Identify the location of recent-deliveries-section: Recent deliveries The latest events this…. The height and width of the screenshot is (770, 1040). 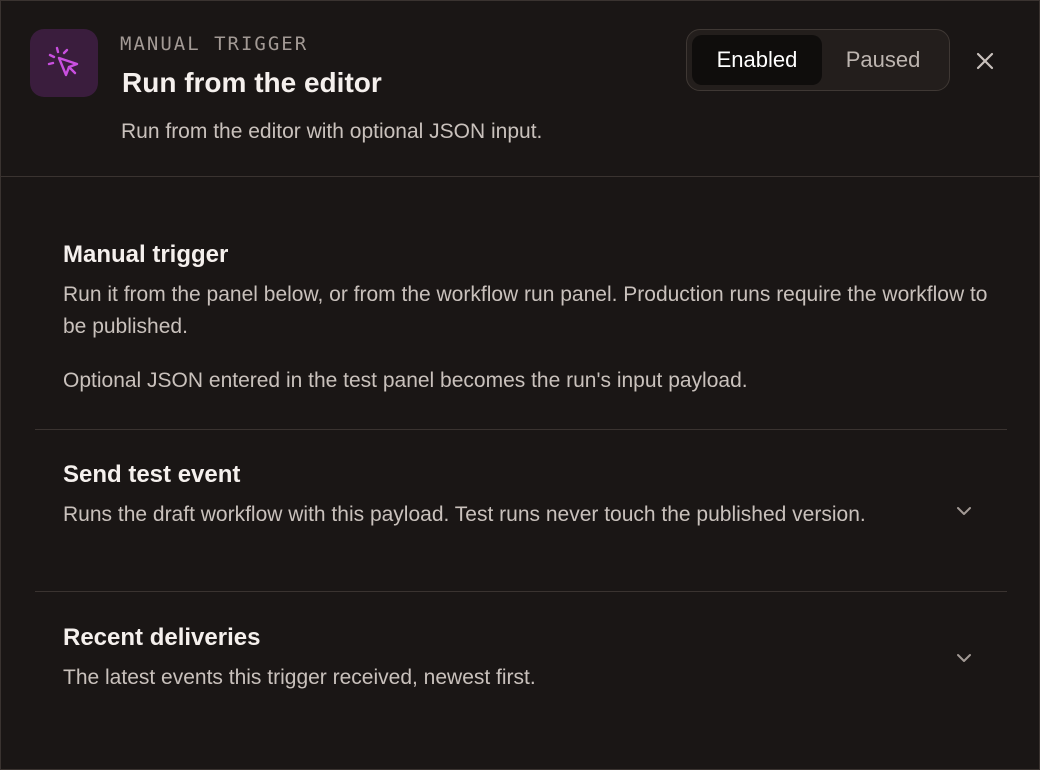
(521, 674).